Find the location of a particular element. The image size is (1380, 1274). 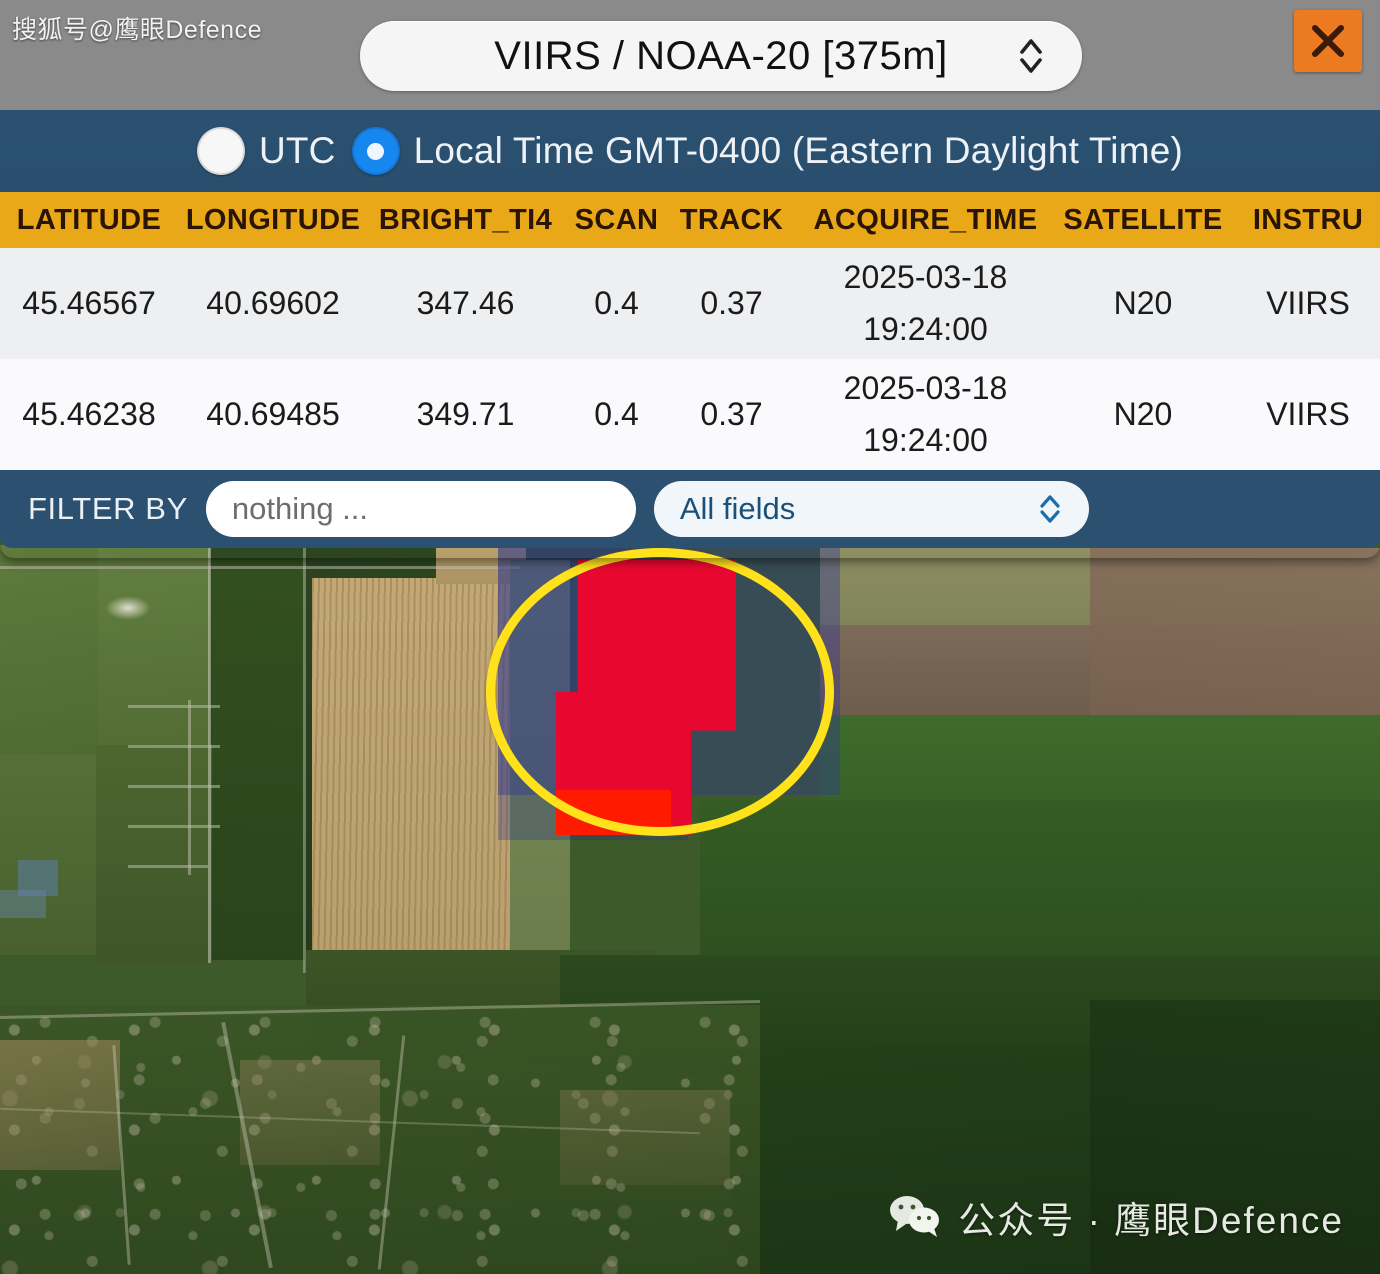

wechat-watermark-text: 公众号 · 鹰眼Defence is located at coordinates (1151, 1220).